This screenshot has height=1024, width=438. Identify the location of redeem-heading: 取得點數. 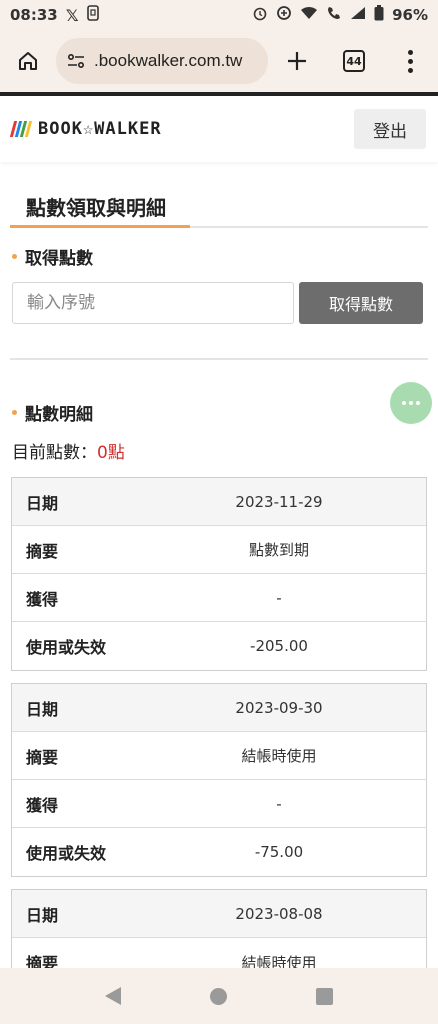
(52, 256).